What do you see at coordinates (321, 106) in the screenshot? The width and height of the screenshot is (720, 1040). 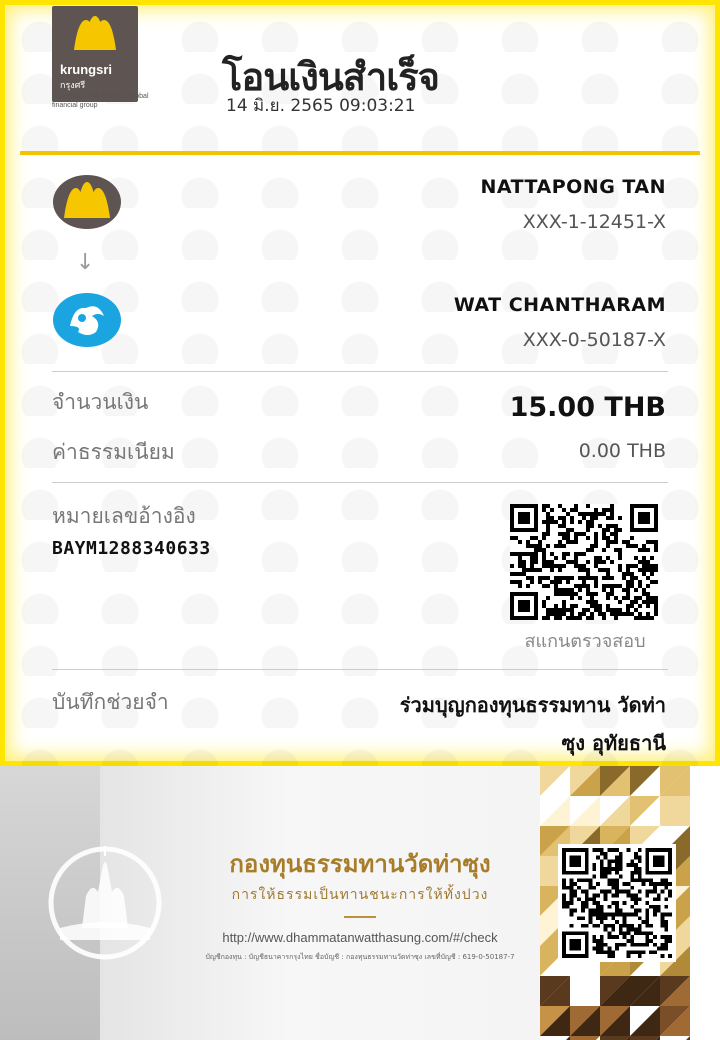 I see `transaction-datetime: 14 มิ.ย. 2565 09:03:21` at bounding box center [321, 106].